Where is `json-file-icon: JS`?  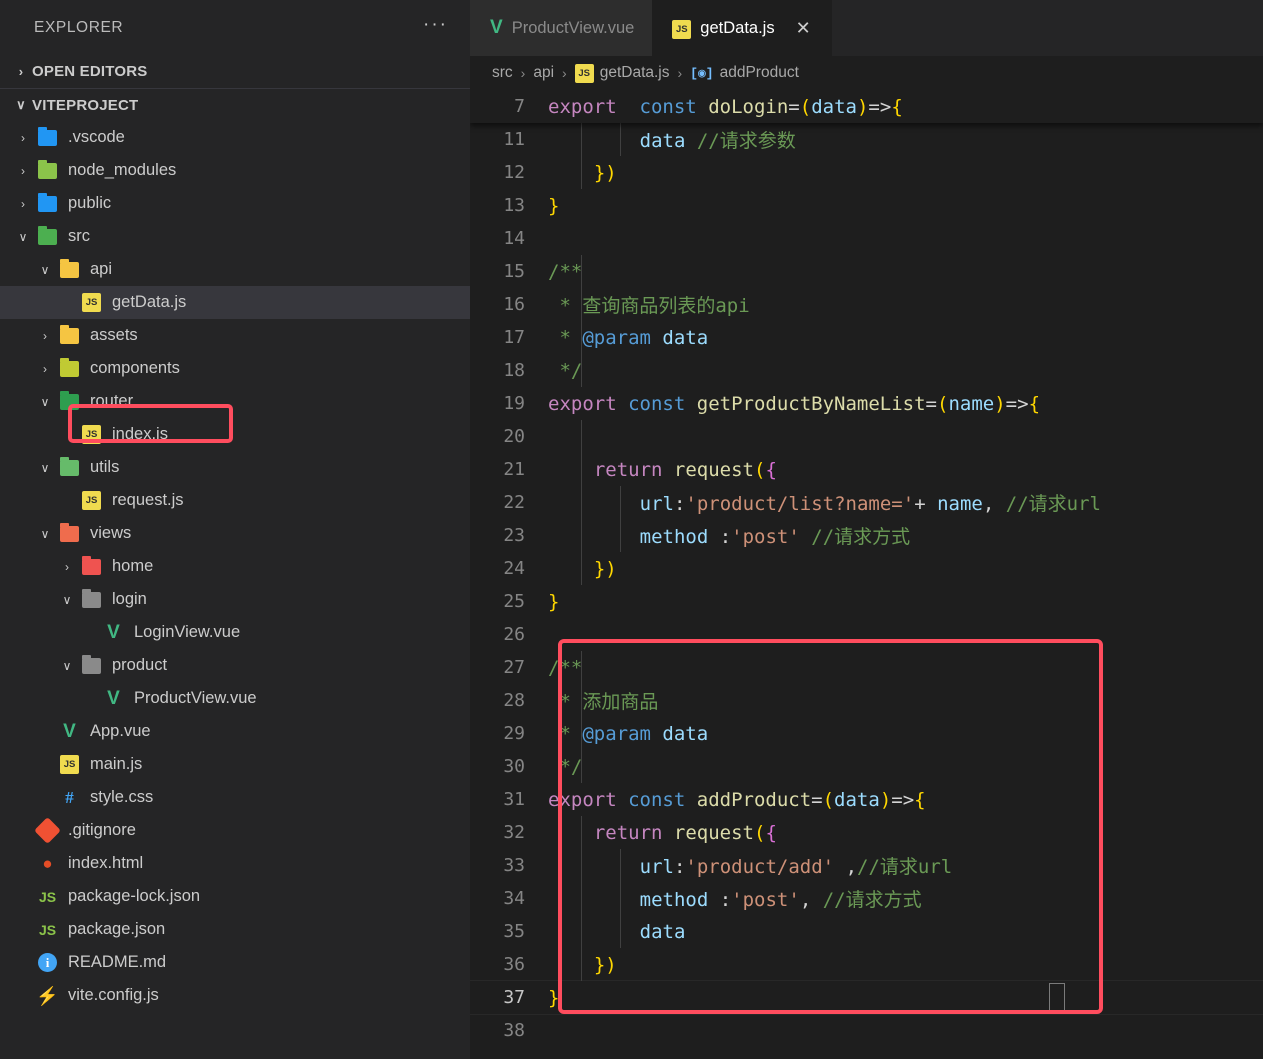
json-file-icon: JS is located at coordinates (47, 929).